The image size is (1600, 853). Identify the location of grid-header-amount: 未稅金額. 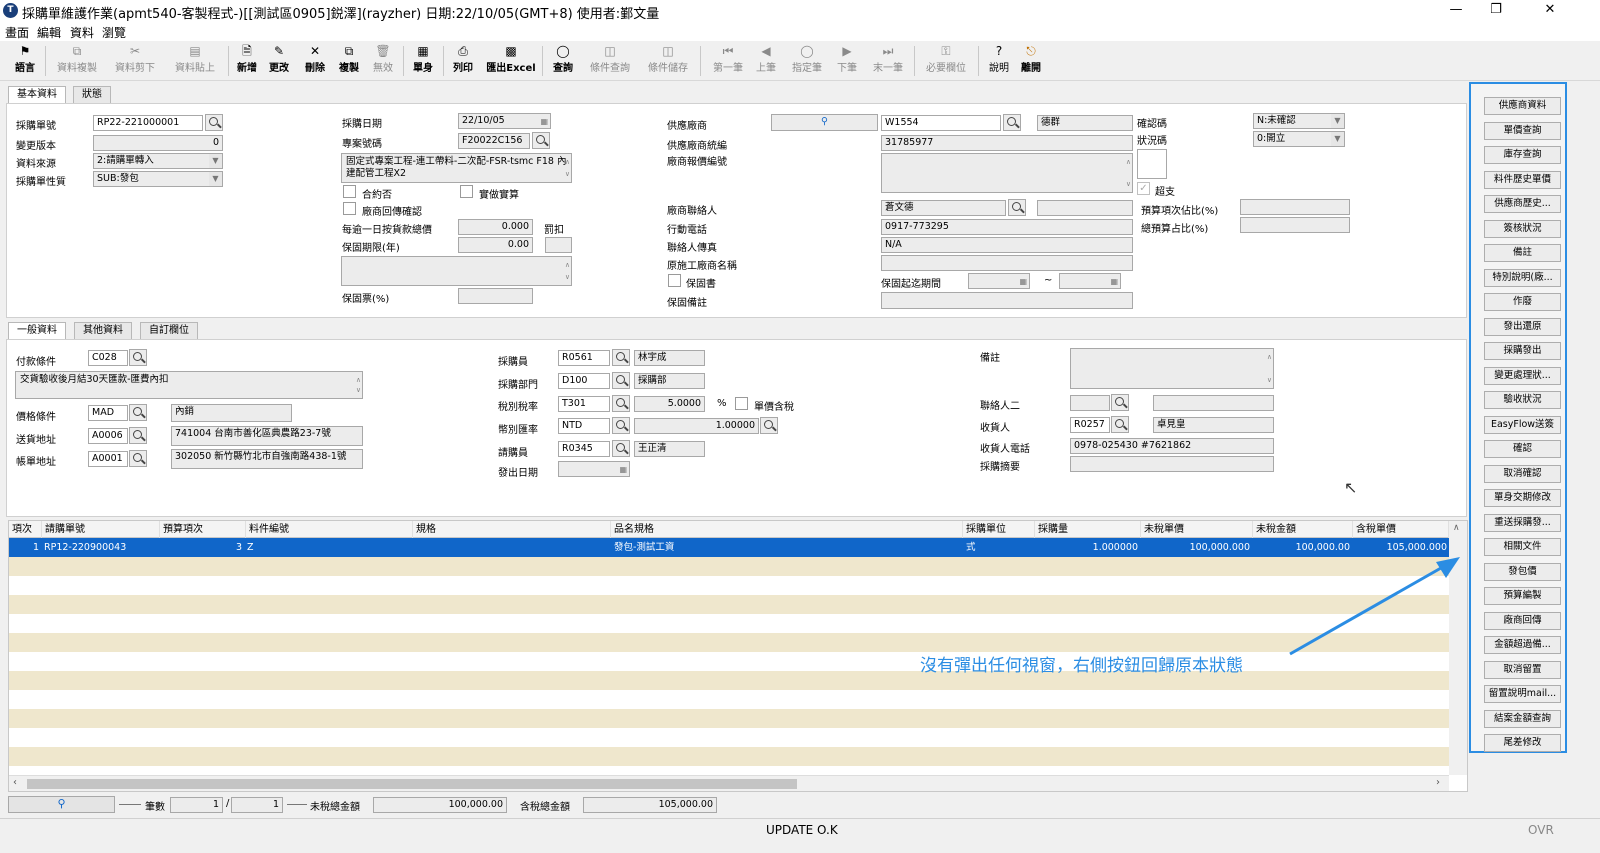
(1303, 529).